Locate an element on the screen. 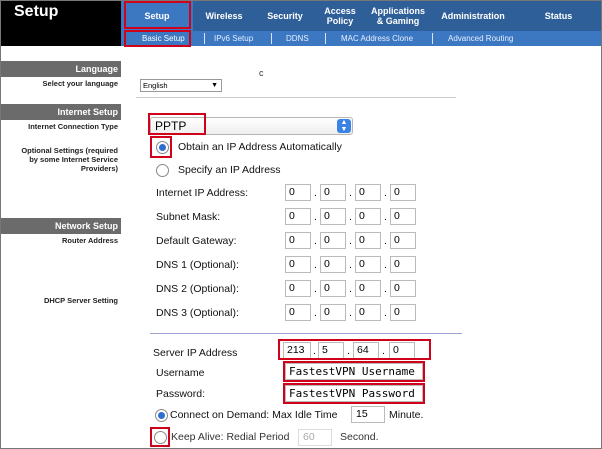  internet-ip-octet-4: 0 is located at coordinates (403, 192).